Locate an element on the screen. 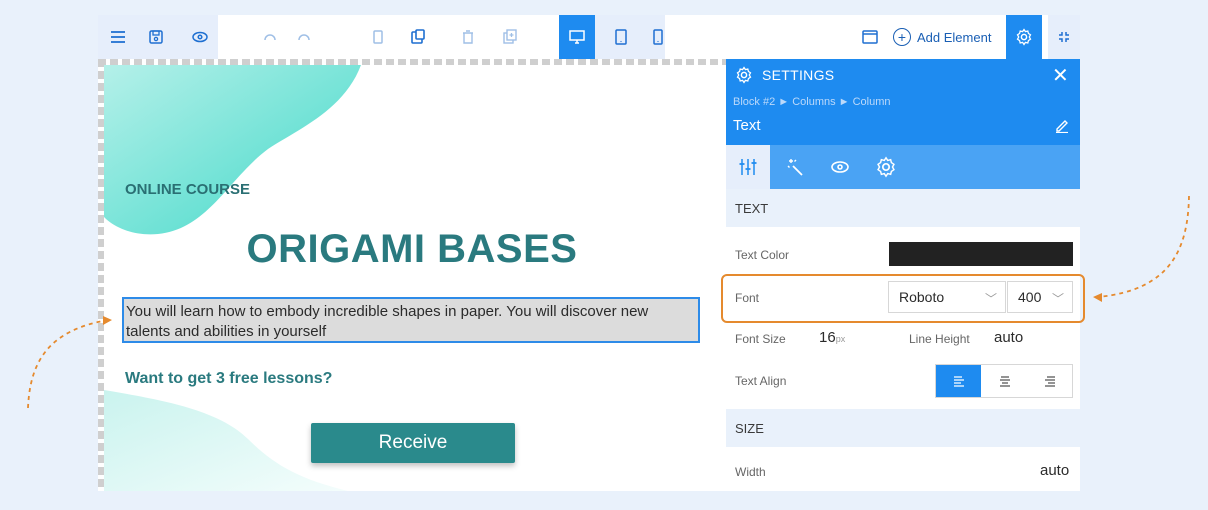 The image size is (1208, 510). right-dashed-arrow is located at coordinates (1143, 246).